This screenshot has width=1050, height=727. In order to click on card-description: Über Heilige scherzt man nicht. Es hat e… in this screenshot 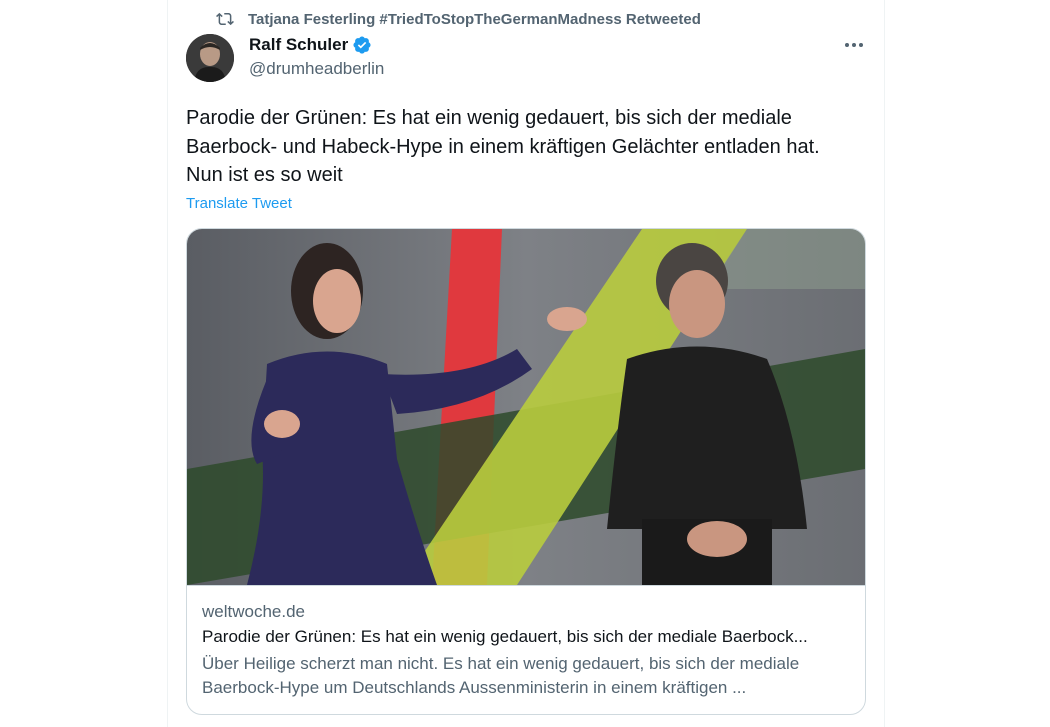, I will do `click(501, 675)`.